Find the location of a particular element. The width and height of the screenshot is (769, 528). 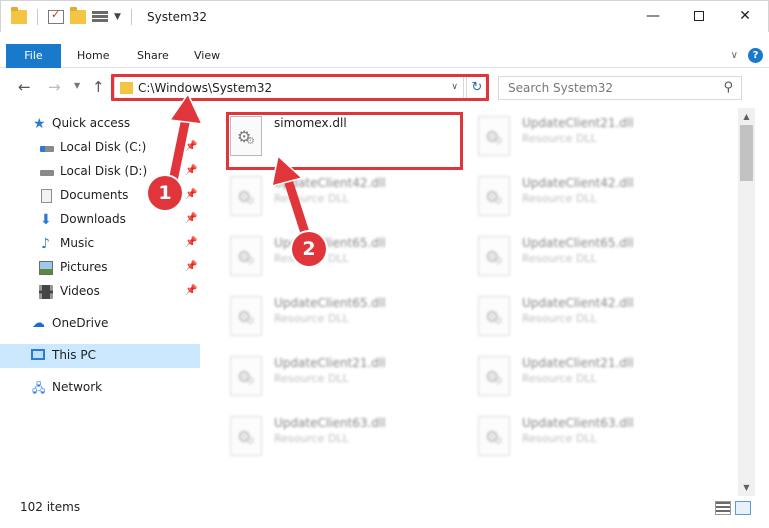

step-1-badge: 1 is located at coordinates (165, 193).